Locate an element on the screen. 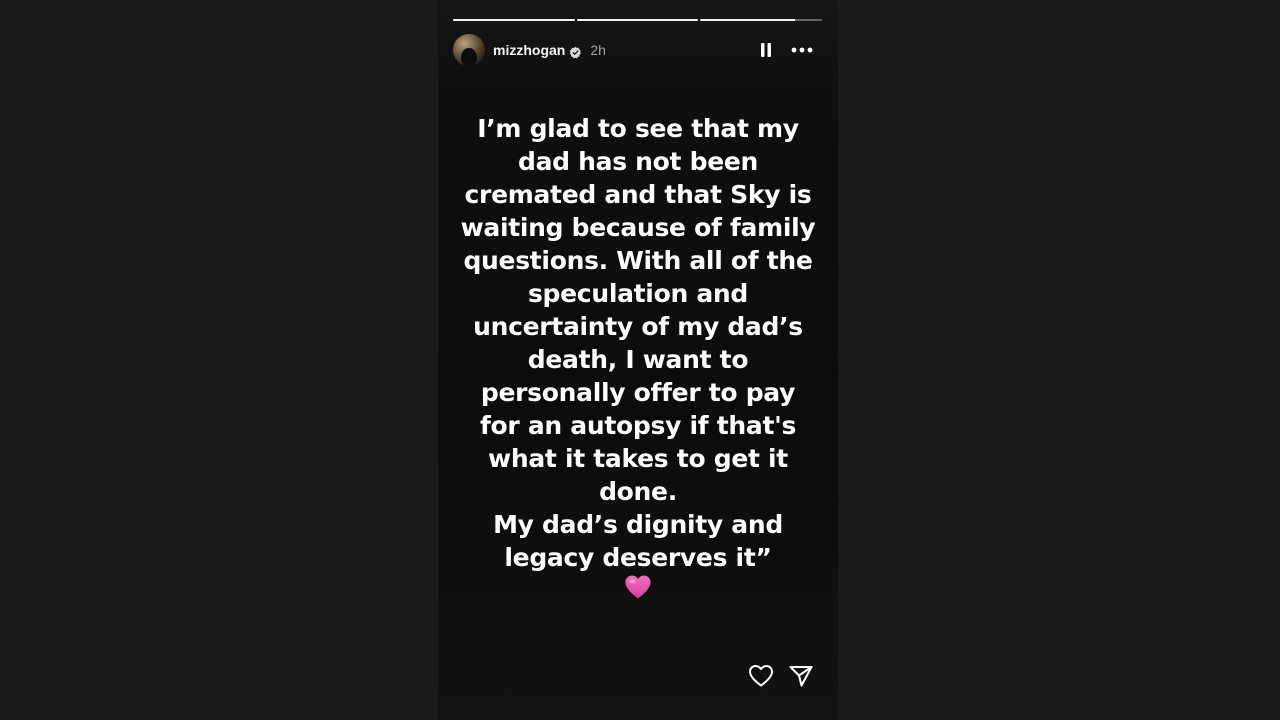 The width and height of the screenshot is (1280, 720). story-text-line: legacy deserves it” is located at coordinates (638, 557).